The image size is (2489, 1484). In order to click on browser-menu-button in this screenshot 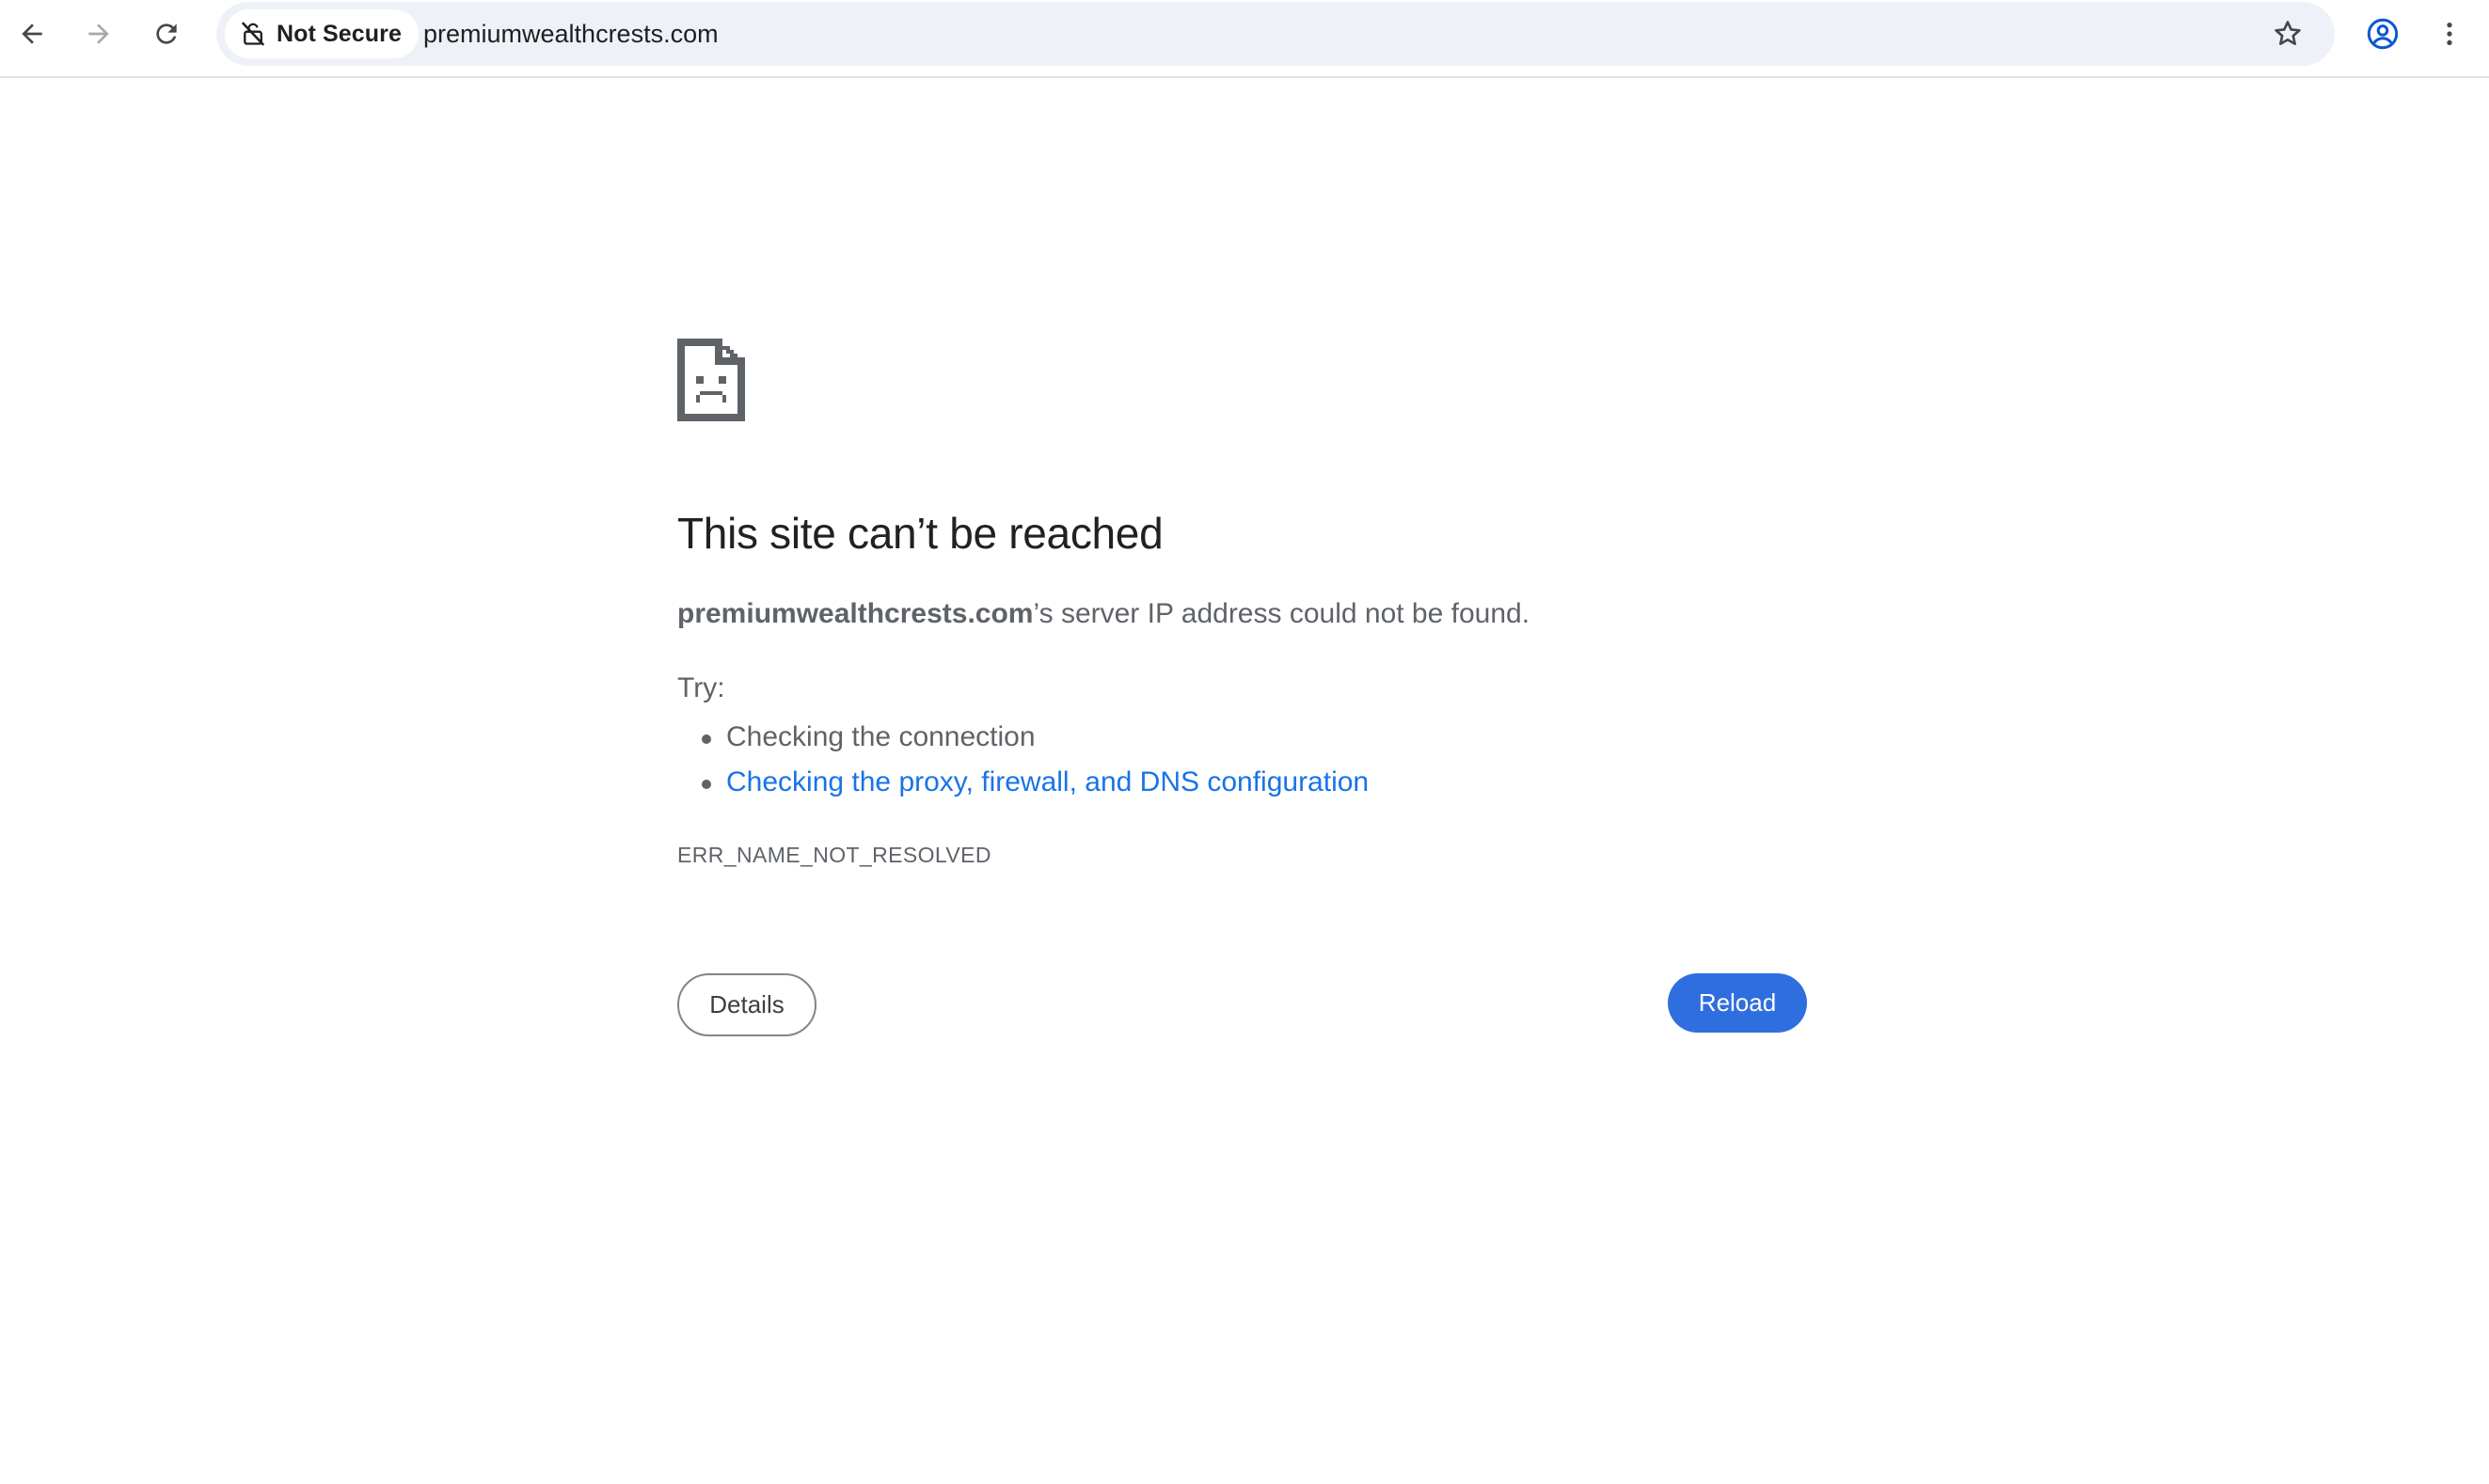, I will do `click(2449, 33)`.